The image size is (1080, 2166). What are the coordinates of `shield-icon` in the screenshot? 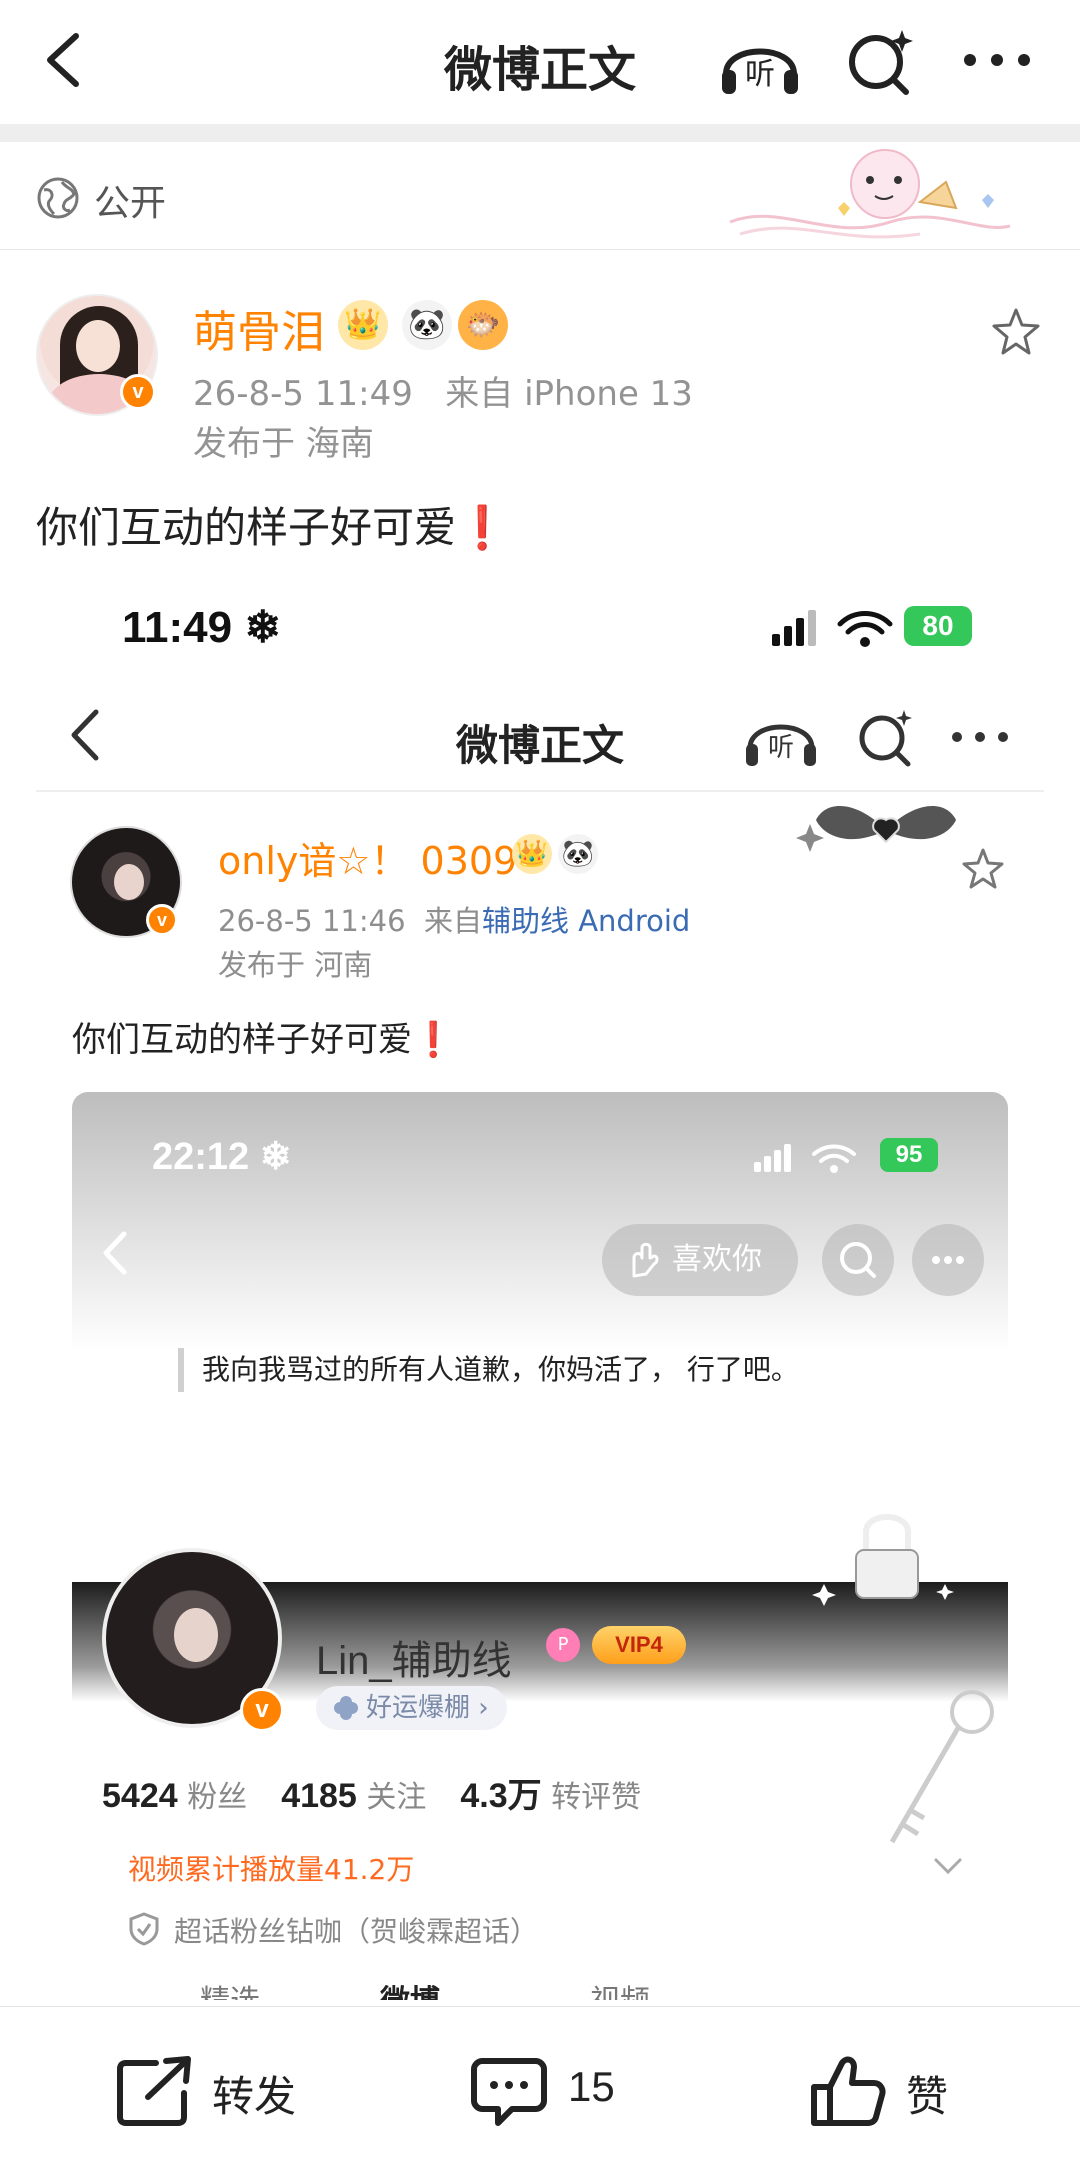 It's located at (144, 1929).